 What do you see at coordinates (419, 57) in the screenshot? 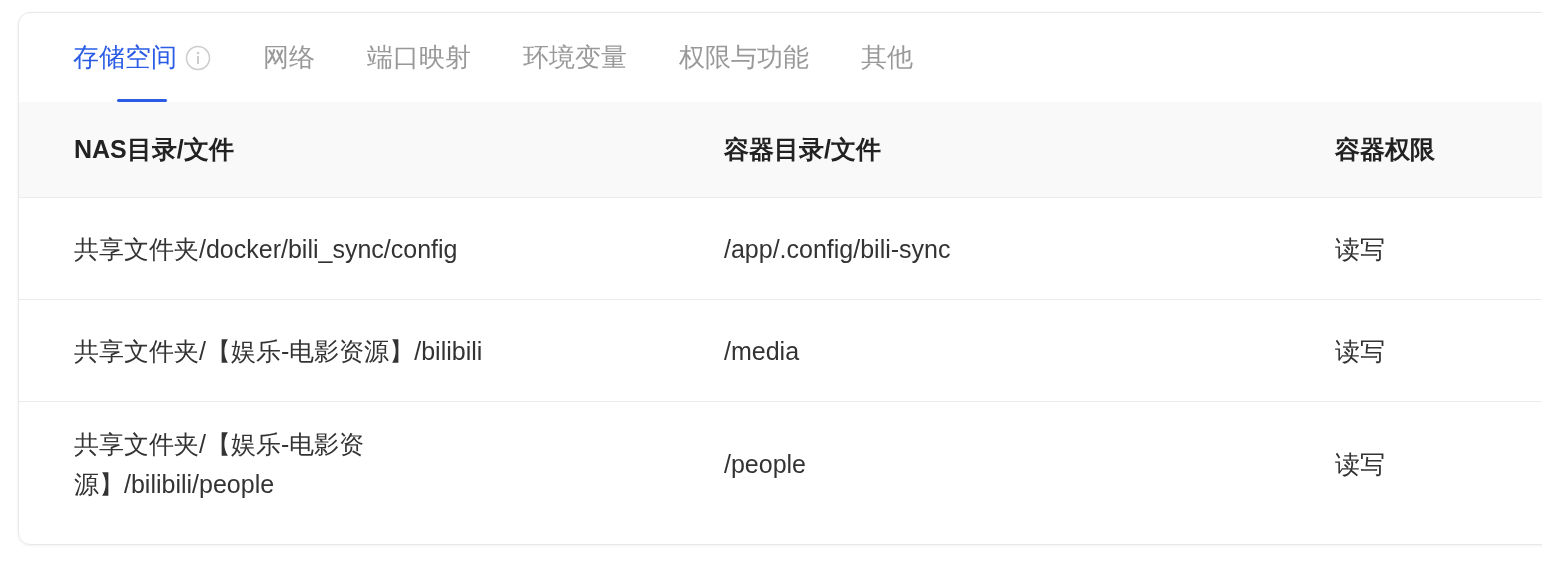
I see `tab: 端口映射` at bounding box center [419, 57].